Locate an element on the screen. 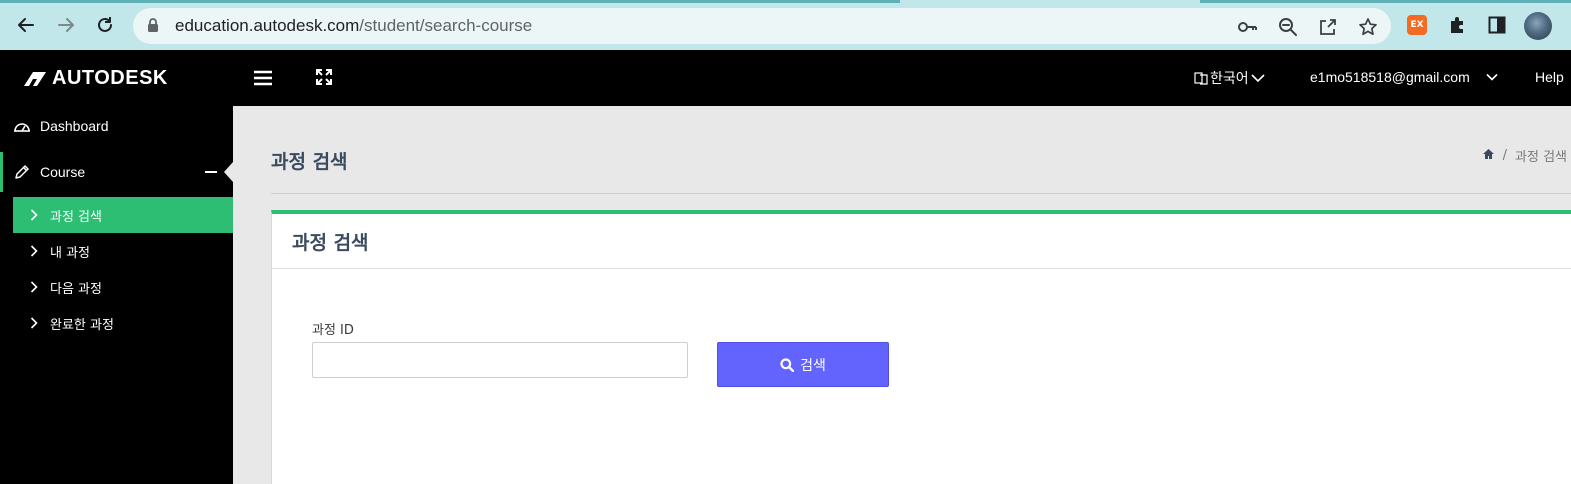 This screenshot has width=1571, height=484. home-icon is located at coordinates (1488, 156).